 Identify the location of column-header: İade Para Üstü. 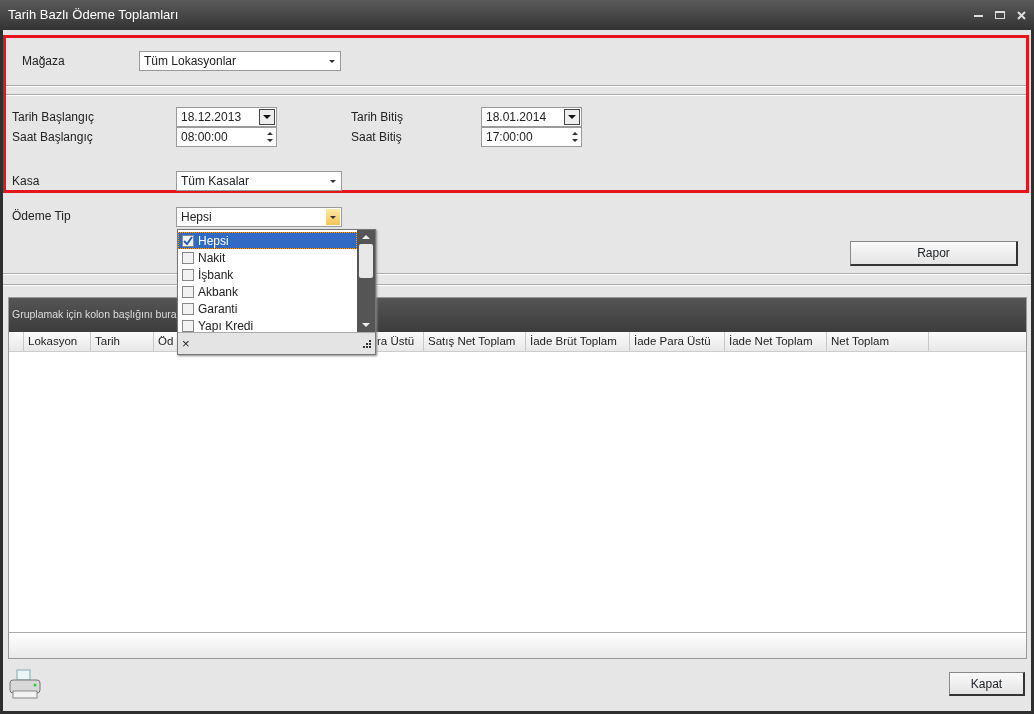
(677, 341).